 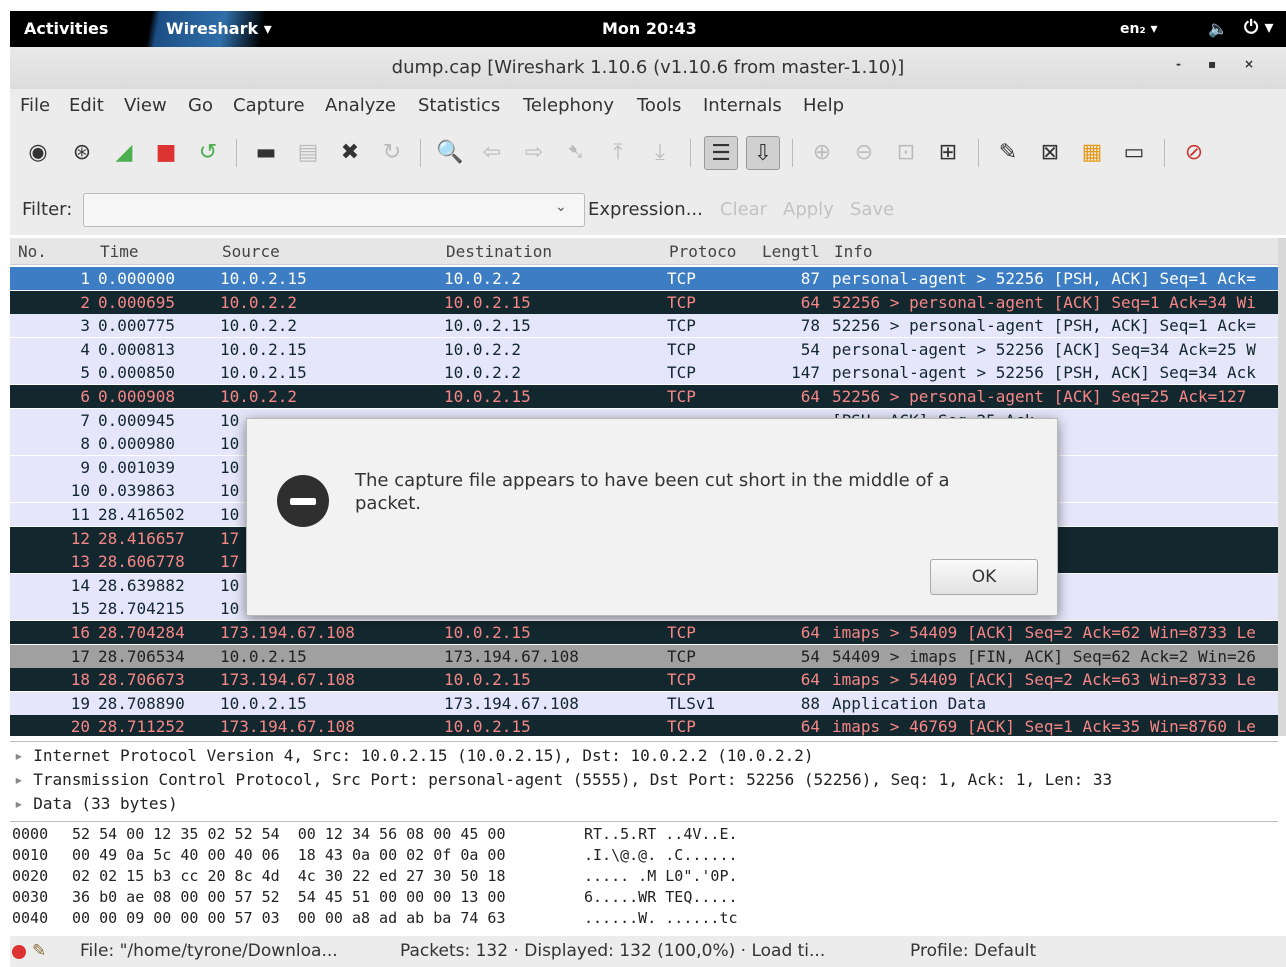 What do you see at coordinates (350, 152) in the screenshot?
I see `close-file-icon: ✖` at bounding box center [350, 152].